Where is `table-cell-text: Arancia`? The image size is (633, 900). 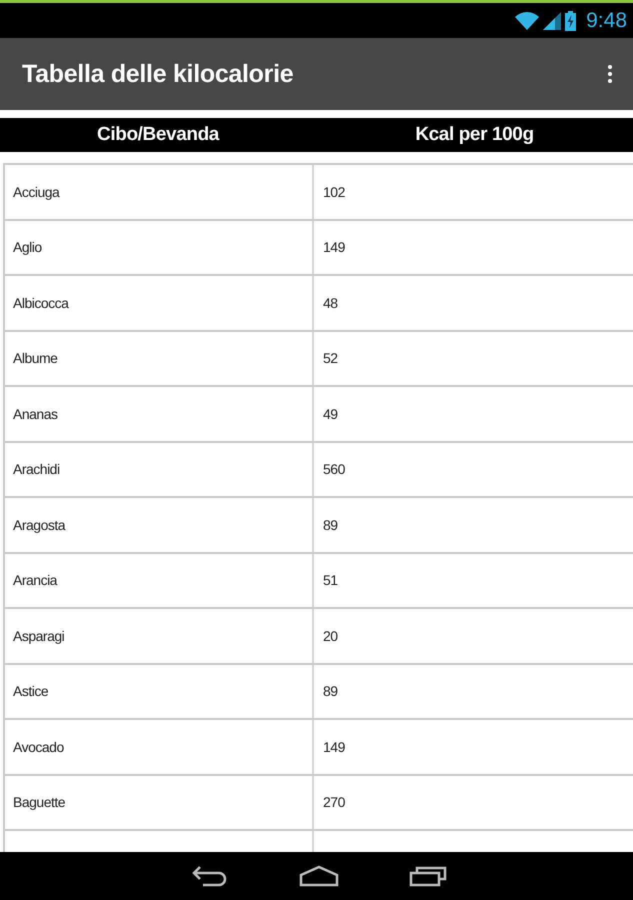 table-cell-text: Arancia is located at coordinates (35, 580).